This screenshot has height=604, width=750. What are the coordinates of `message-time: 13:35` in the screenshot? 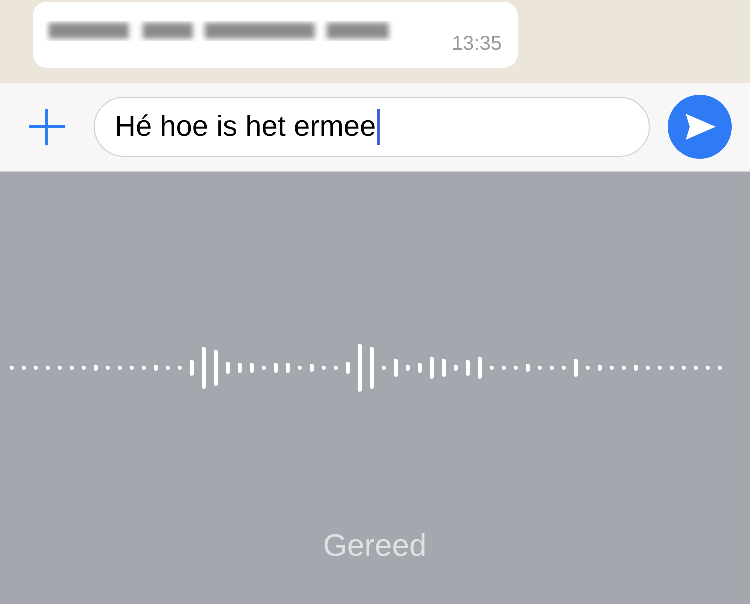 It's located at (477, 44).